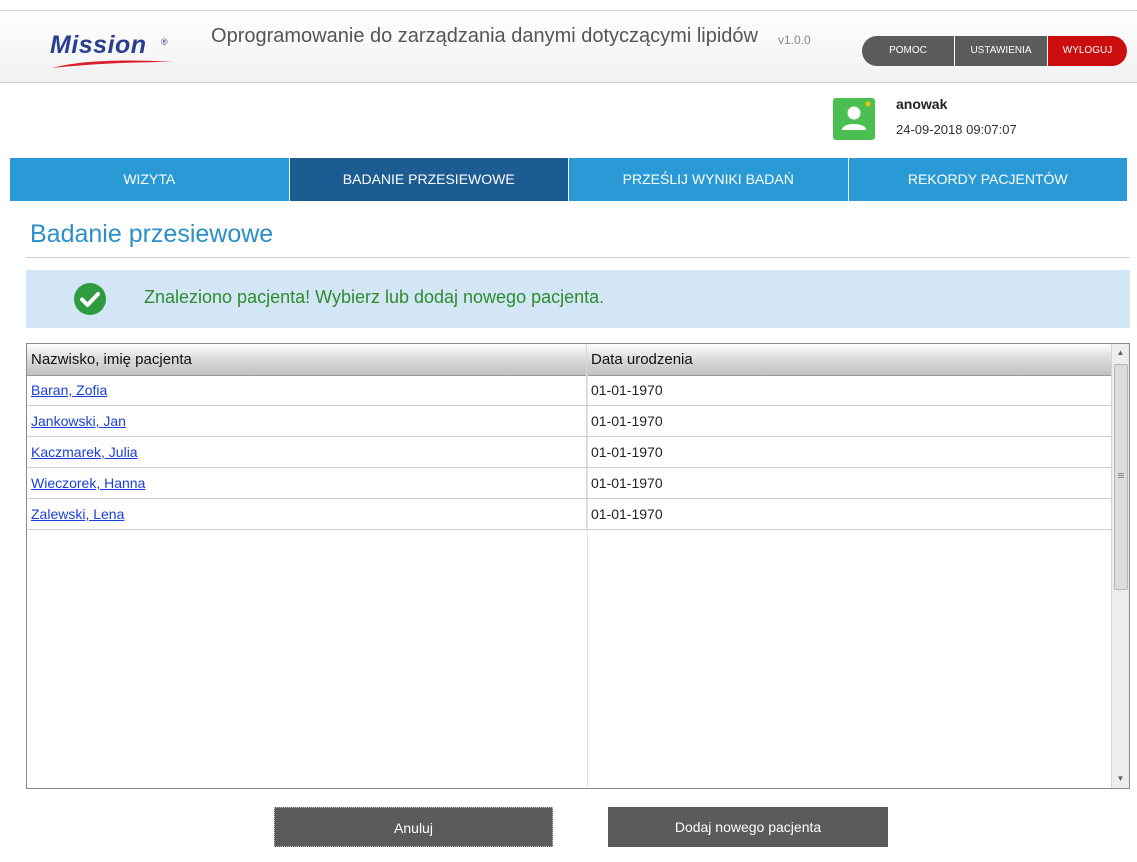 The height and width of the screenshot is (862, 1137). What do you see at coordinates (69, 390) in the screenshot?
I see `patient-name-link: Baran, Zofia` at bounding box center [69, 390].